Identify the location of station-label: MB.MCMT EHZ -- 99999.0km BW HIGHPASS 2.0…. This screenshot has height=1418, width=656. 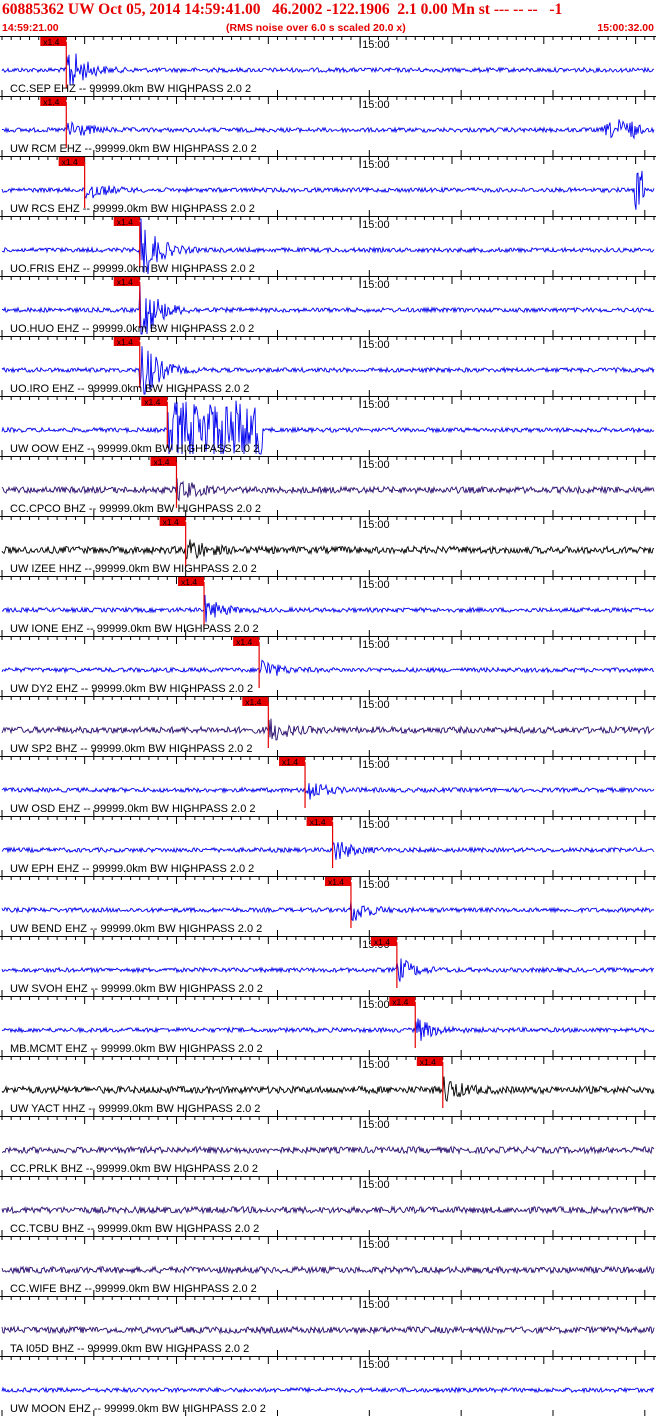
(136, 1049).